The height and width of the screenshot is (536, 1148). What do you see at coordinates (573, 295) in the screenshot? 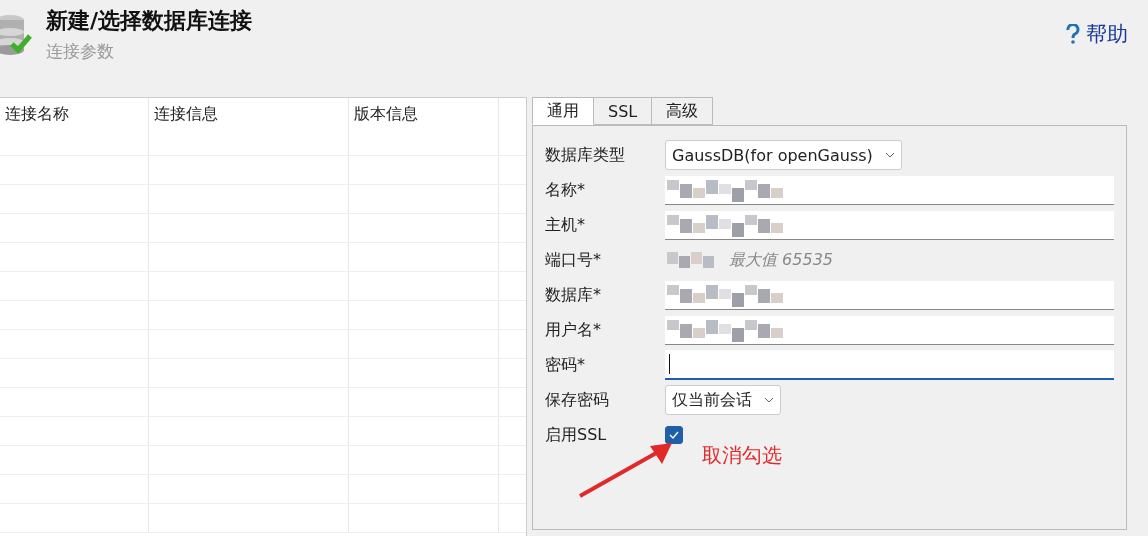
I see `field-label: 数据库*` at bounding box center [573, 295].